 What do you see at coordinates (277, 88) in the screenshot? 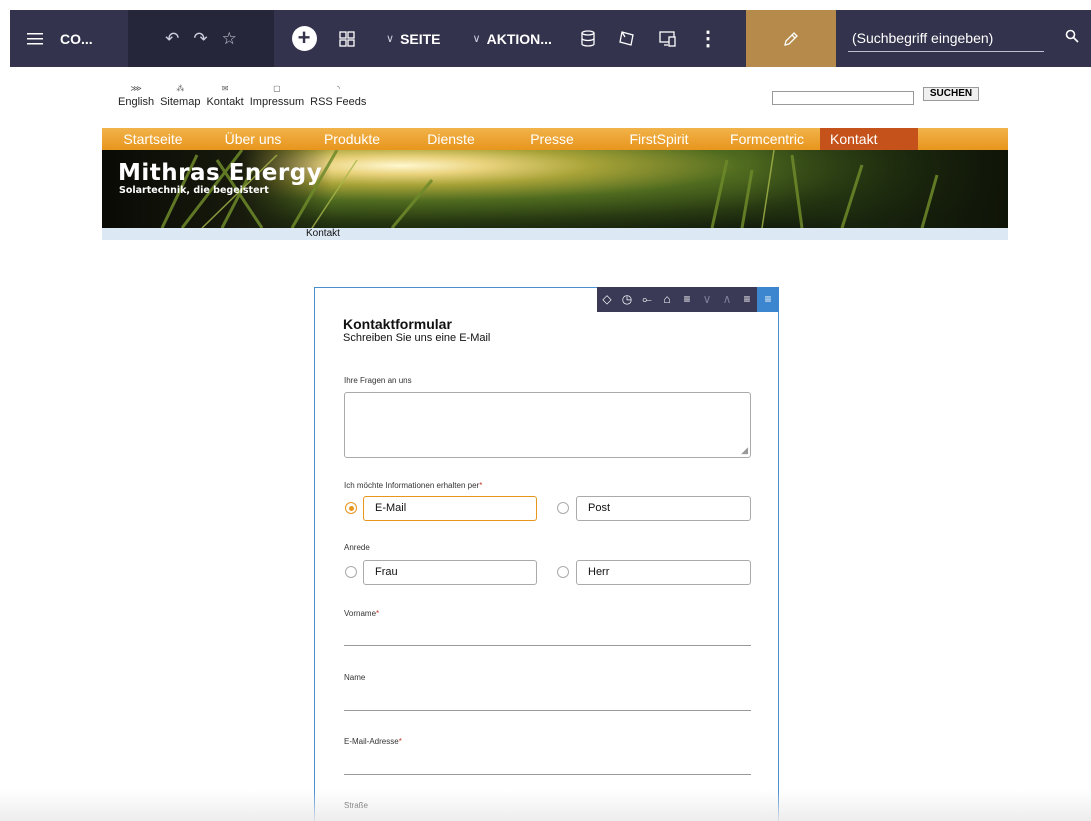
I see `document-icon: ▢` at bounding box center [277, 88].